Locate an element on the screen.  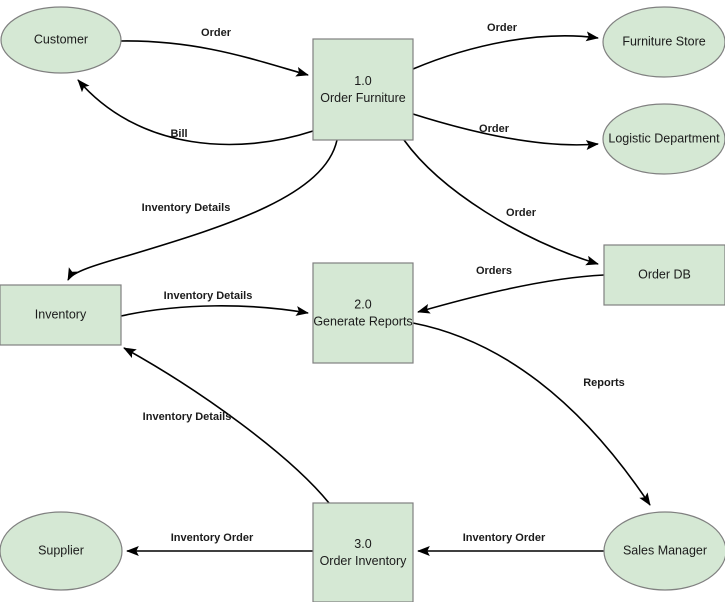
external-entity-node: Supplier is located at coordinates (61, 551).